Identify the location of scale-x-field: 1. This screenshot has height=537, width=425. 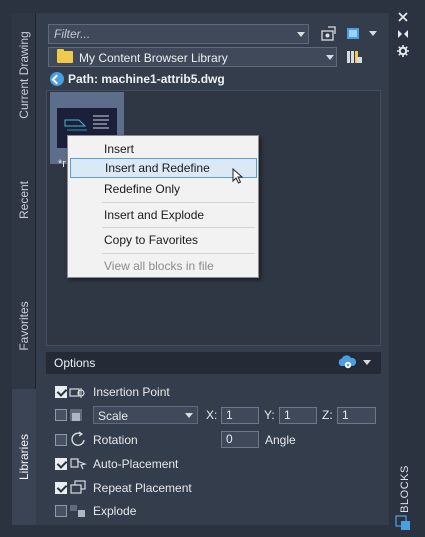
(240, 415).